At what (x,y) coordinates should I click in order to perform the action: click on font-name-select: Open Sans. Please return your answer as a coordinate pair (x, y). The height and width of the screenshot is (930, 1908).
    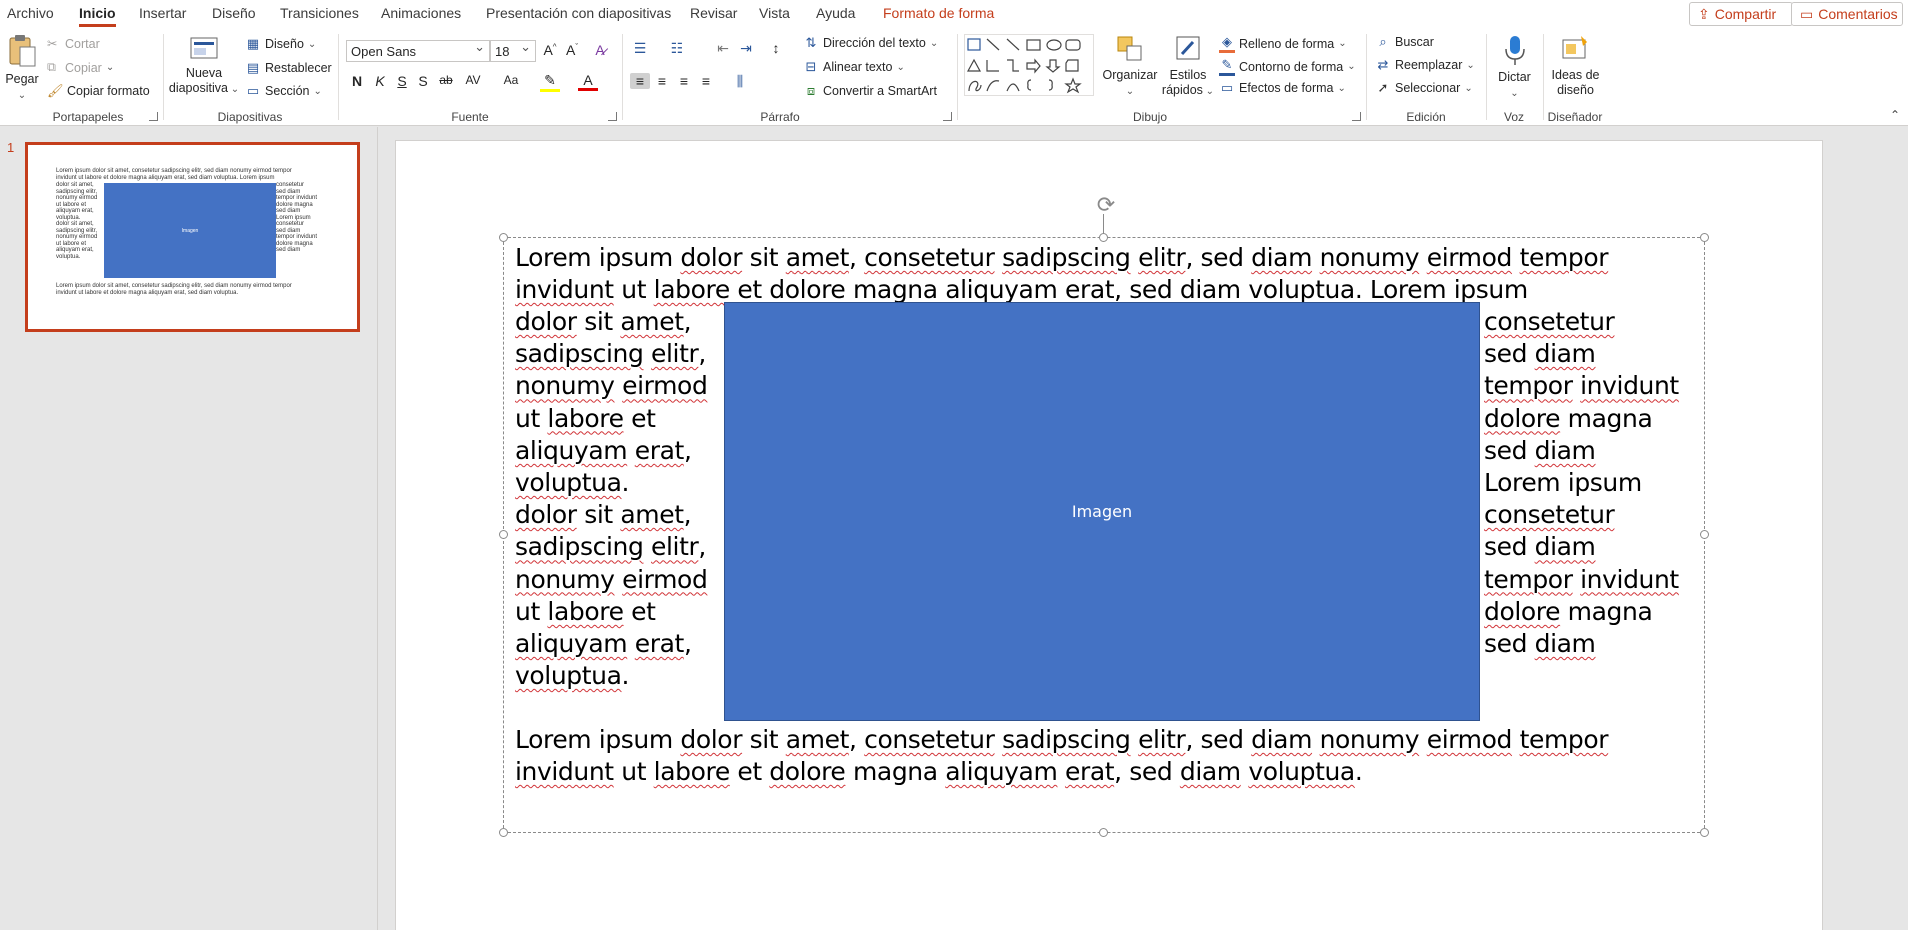
    Looking at the image, I should click on (418, 50).